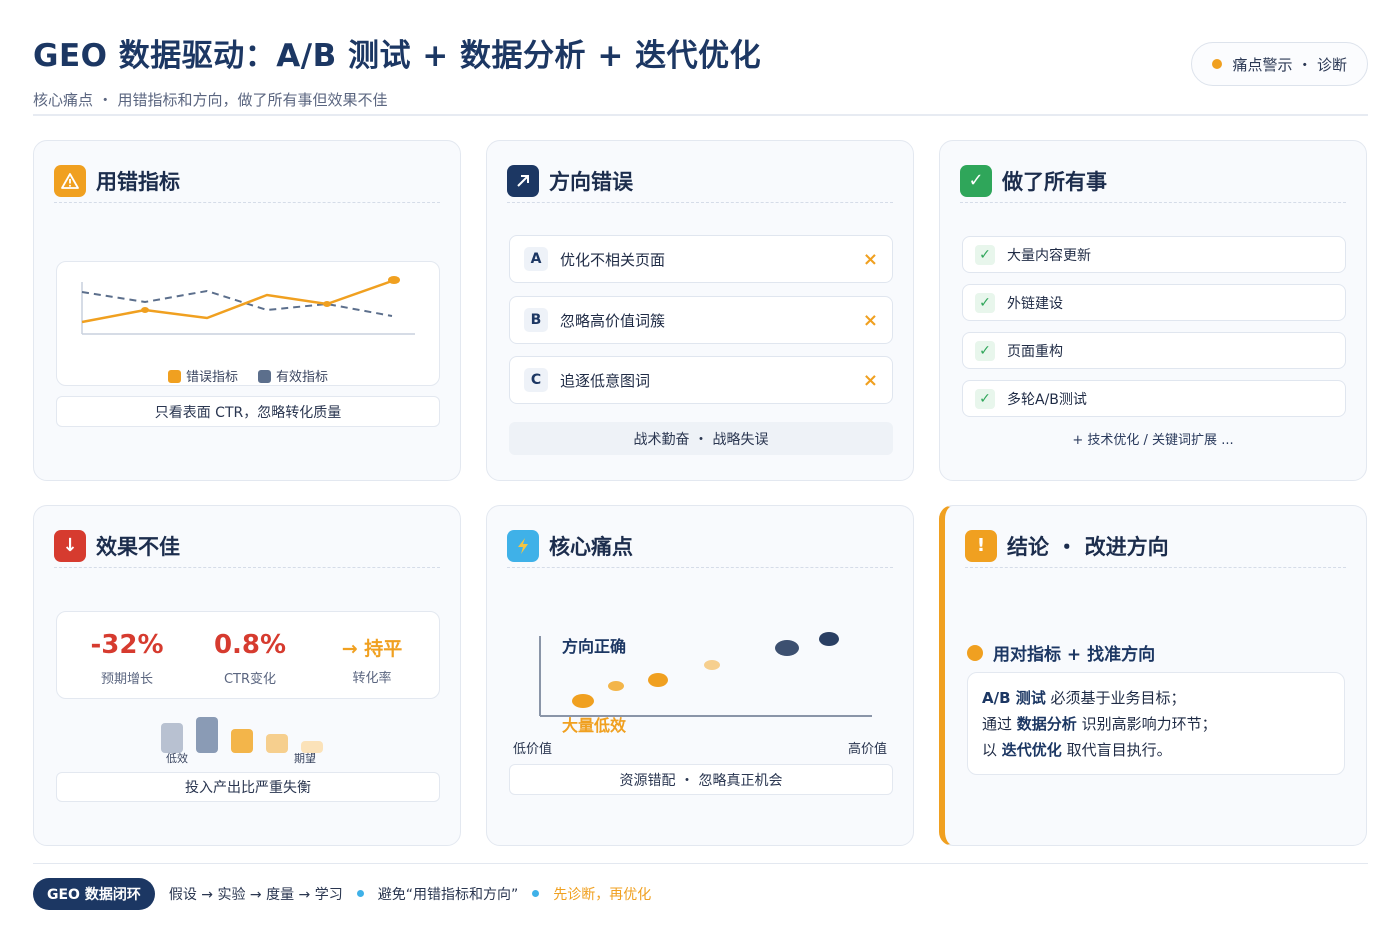  I want to click on trend-arrow-icon, so click(523, 180).